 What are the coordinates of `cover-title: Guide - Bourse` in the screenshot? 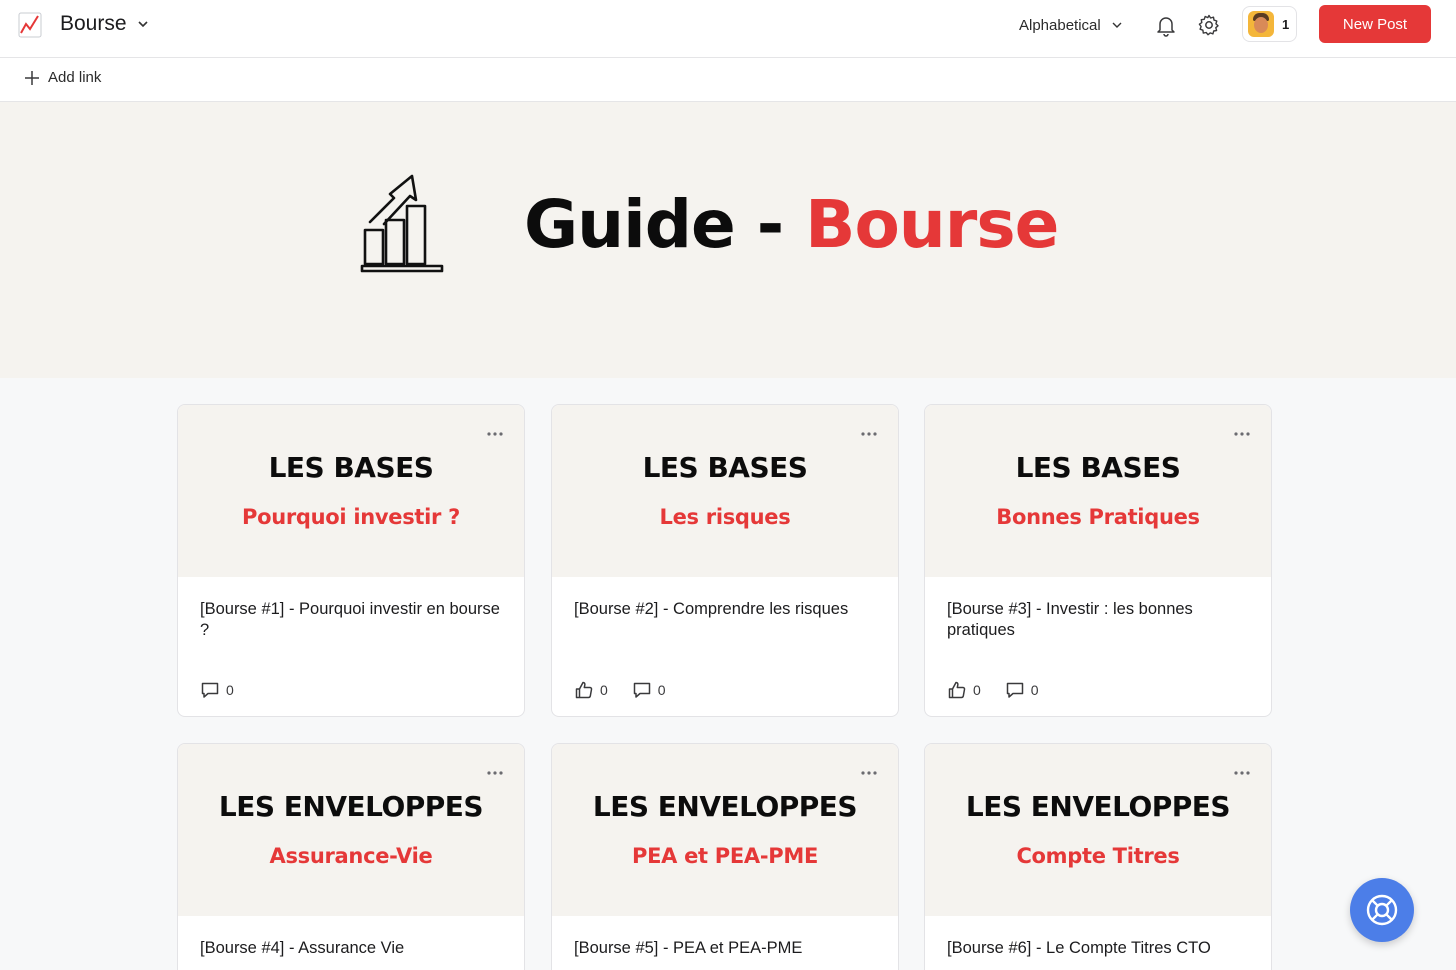 It's located at (791, 224).